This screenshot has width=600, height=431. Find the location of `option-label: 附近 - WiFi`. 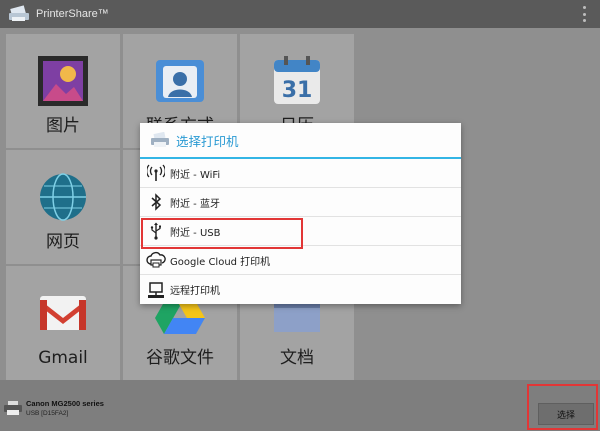

option-label: 附近 - WiFi is located at coordinates (195, 175).